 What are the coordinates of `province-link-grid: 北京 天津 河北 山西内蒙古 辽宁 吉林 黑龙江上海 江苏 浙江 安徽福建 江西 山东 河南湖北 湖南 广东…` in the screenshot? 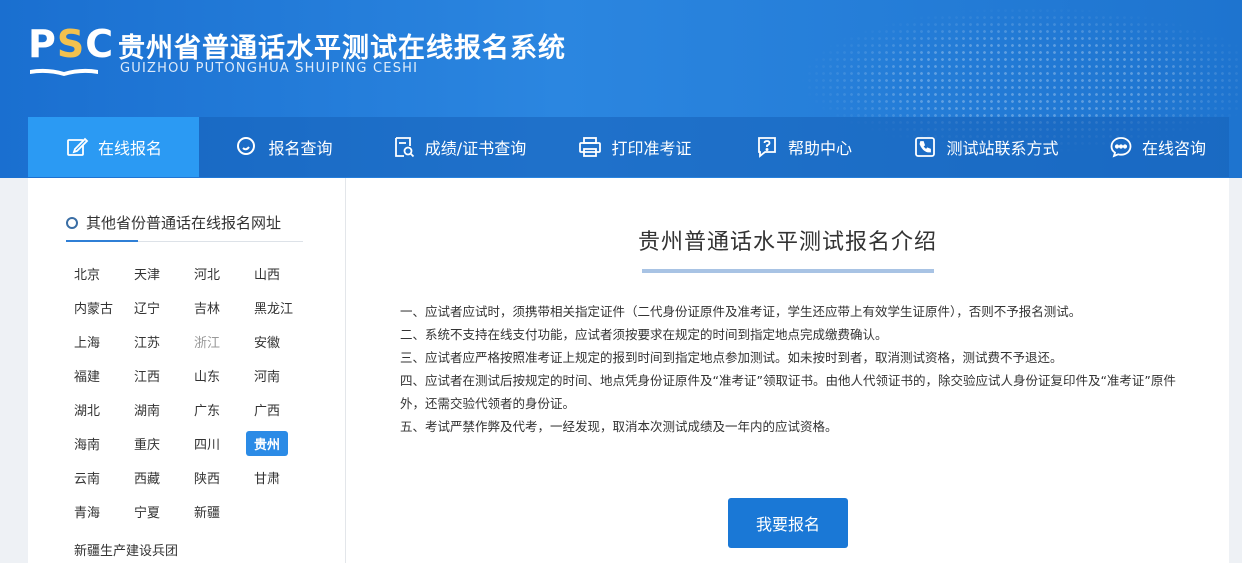 It's located at (196, 392).